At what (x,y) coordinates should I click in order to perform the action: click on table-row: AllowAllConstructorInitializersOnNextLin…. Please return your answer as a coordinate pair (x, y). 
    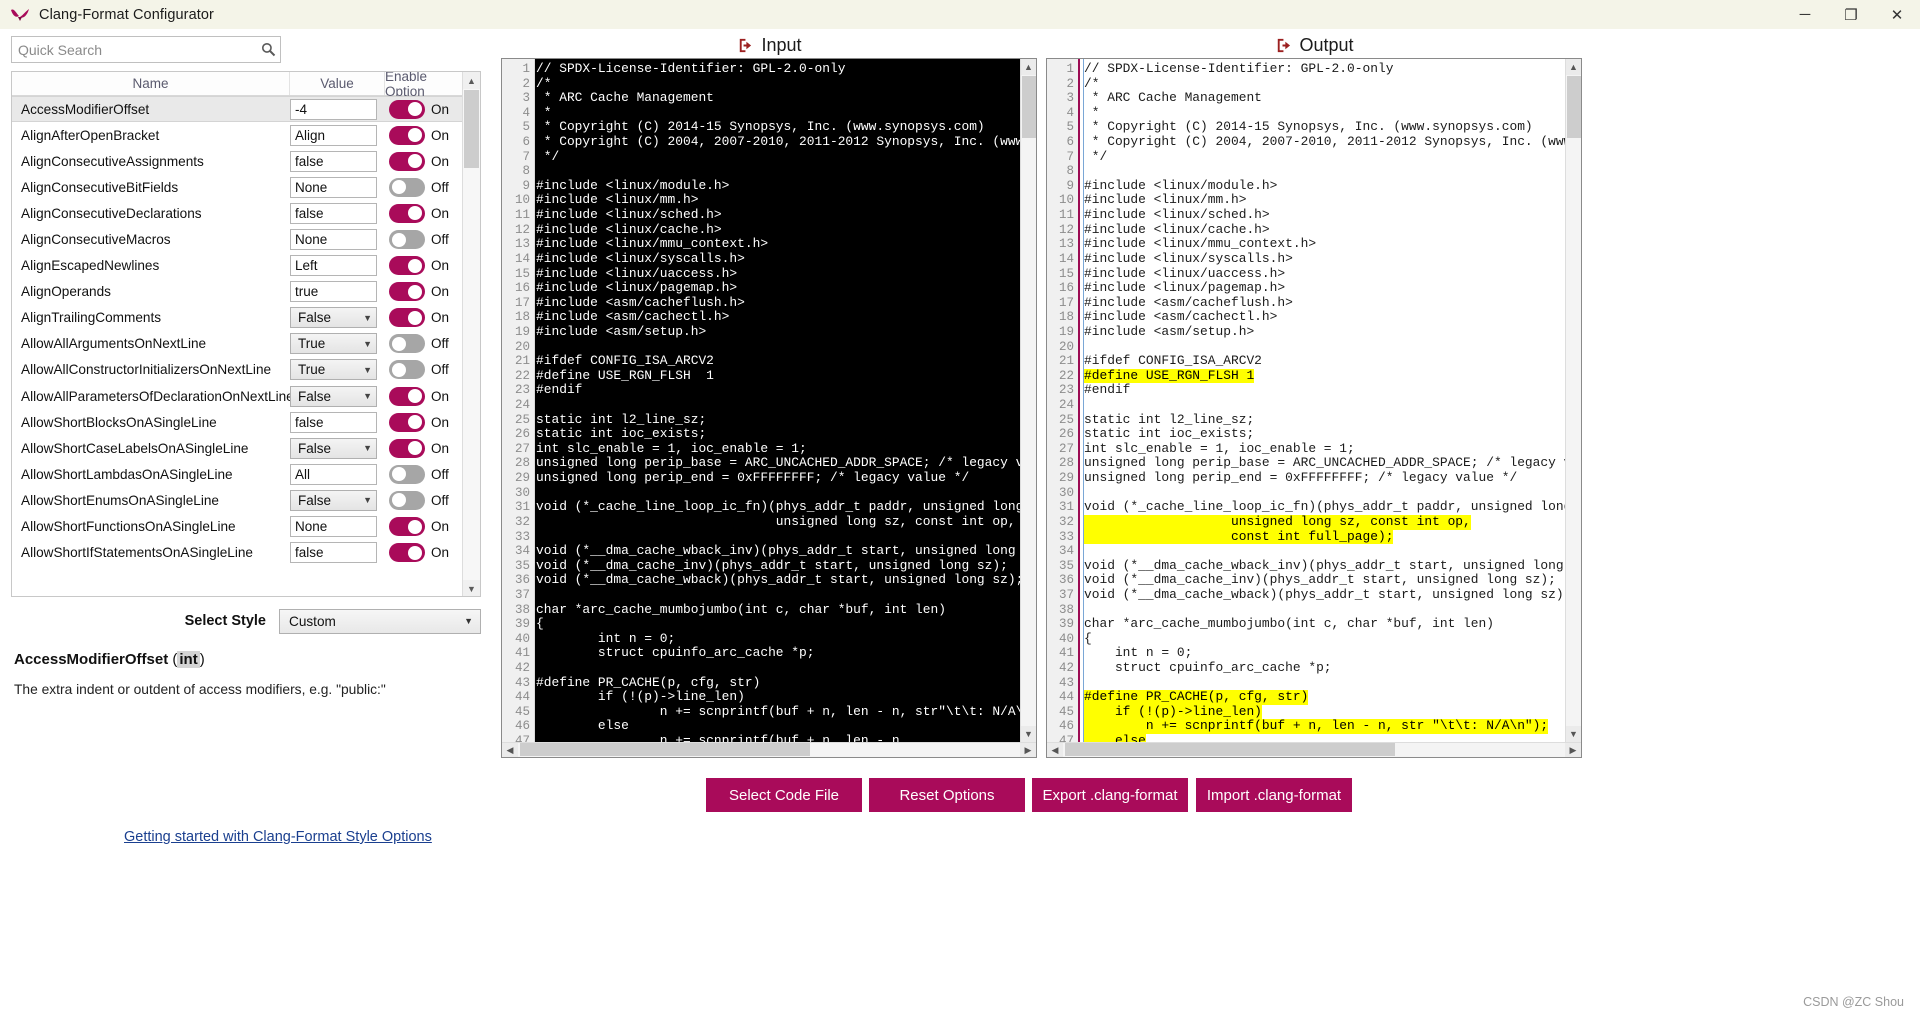
    Looking at the image, I should click on (238, 370).